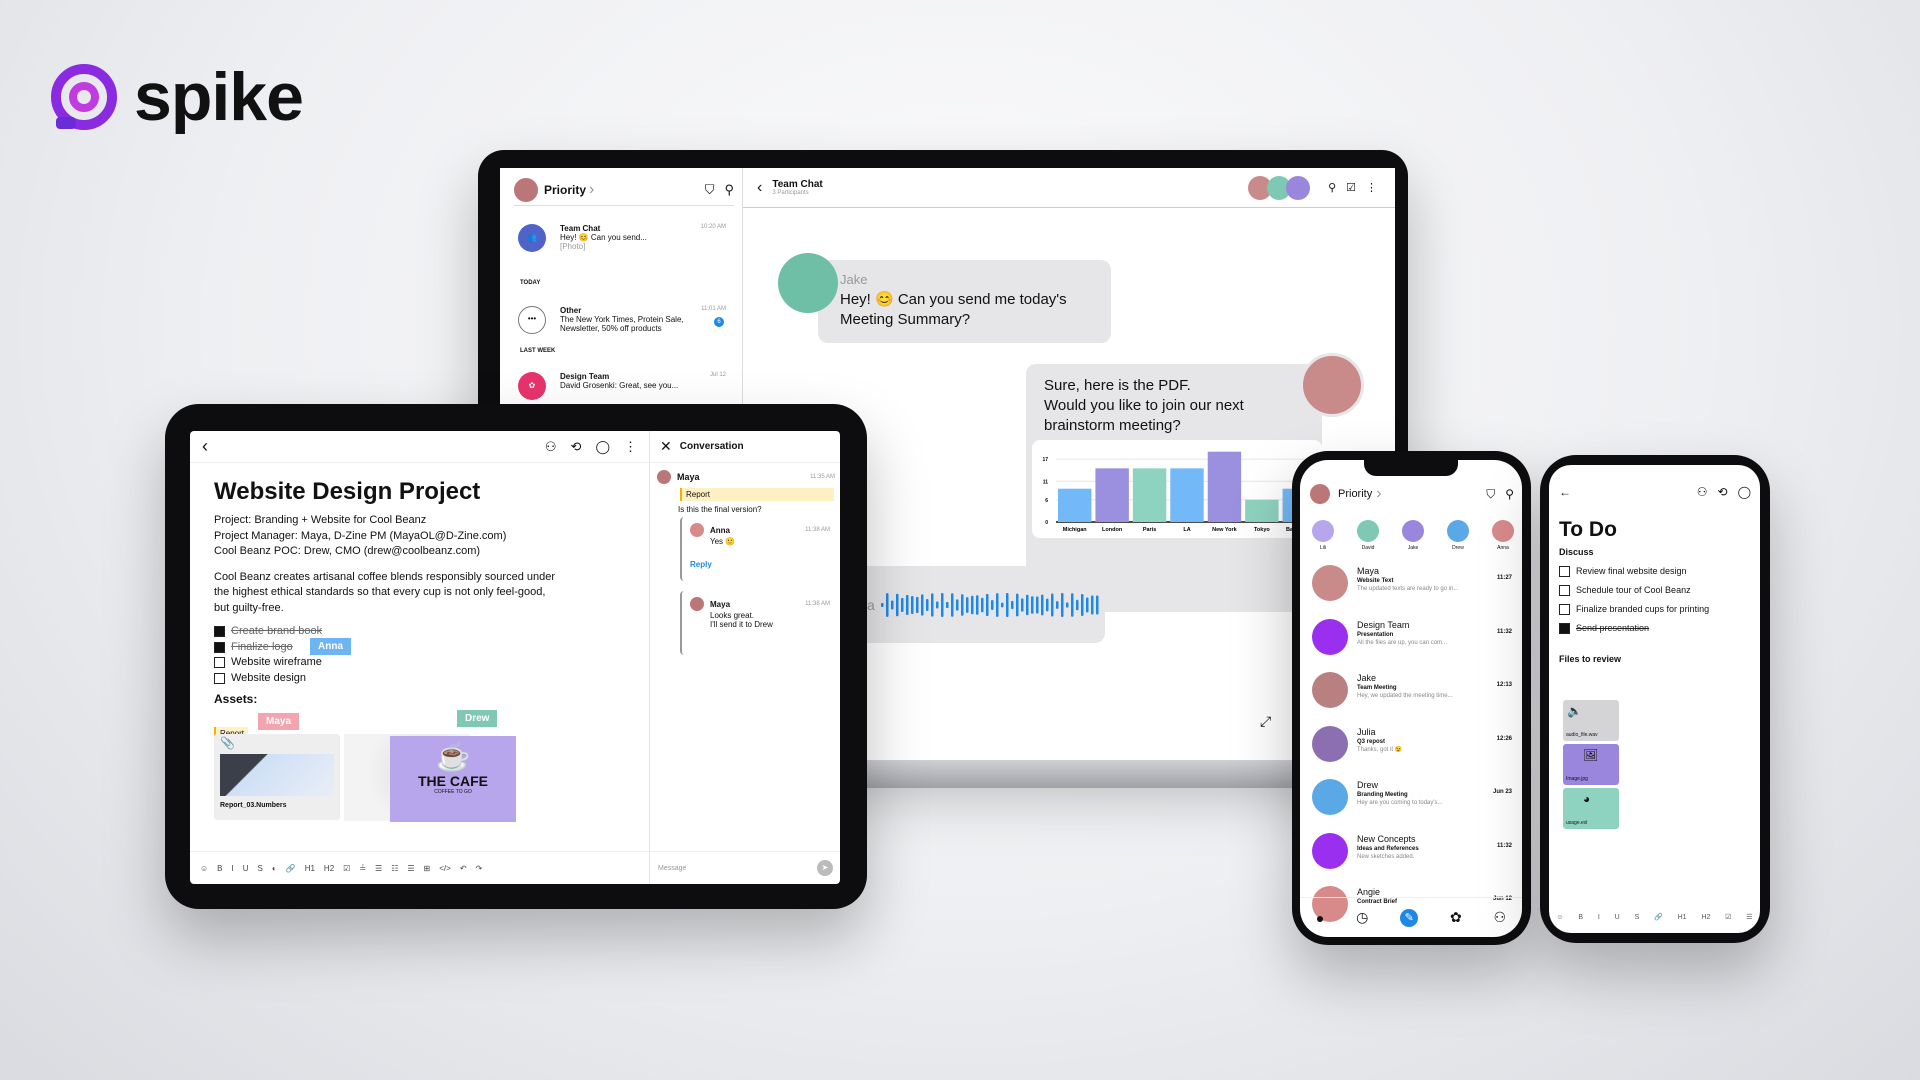 The width and height of the screenshot is (1920, 1080). What do you see at coordinates (1412, 752) in the screenshot?
I see `list-item: Julia Q3 repost Thanks, got it 😉 12:26` at bounding box center [1412, 752].